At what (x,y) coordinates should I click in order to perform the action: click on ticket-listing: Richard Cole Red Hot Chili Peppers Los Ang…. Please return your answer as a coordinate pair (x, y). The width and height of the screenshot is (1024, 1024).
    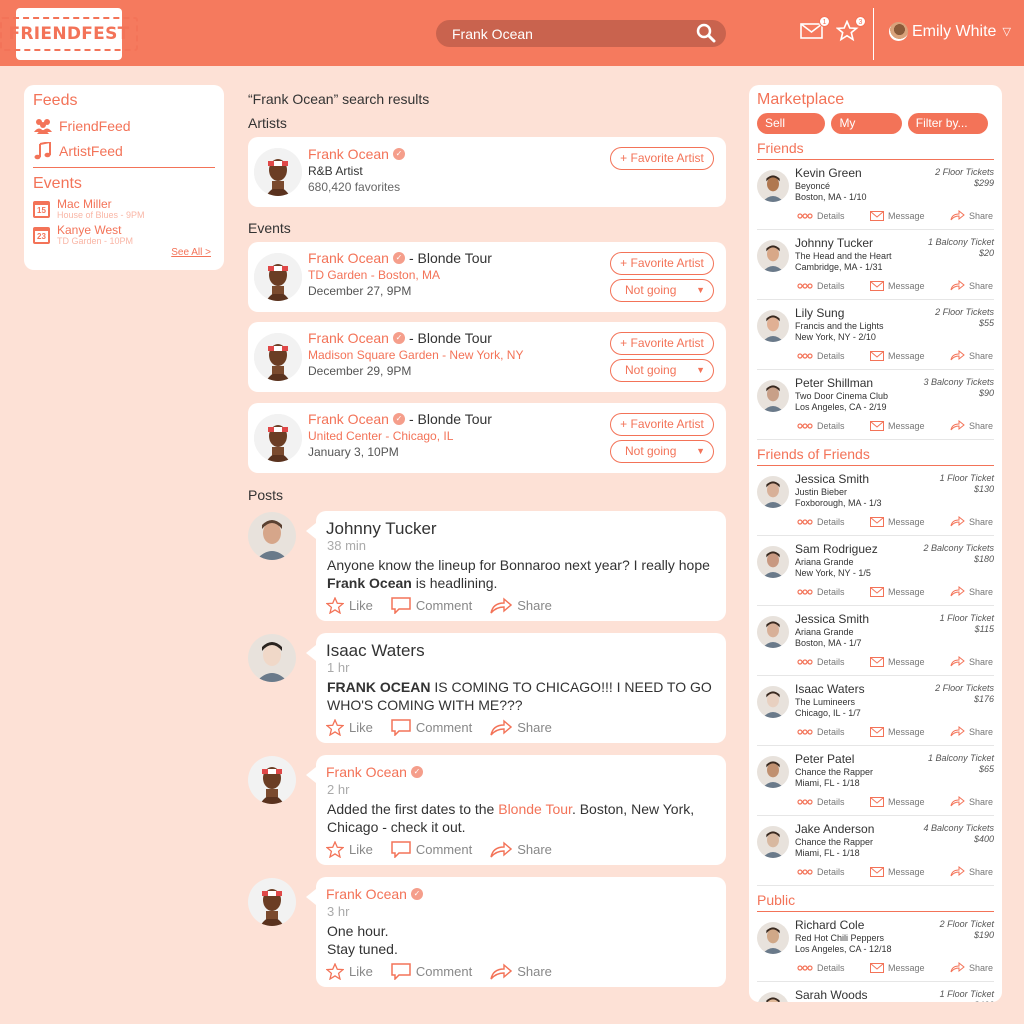
    Looking at the image, I should click on (875, 947).